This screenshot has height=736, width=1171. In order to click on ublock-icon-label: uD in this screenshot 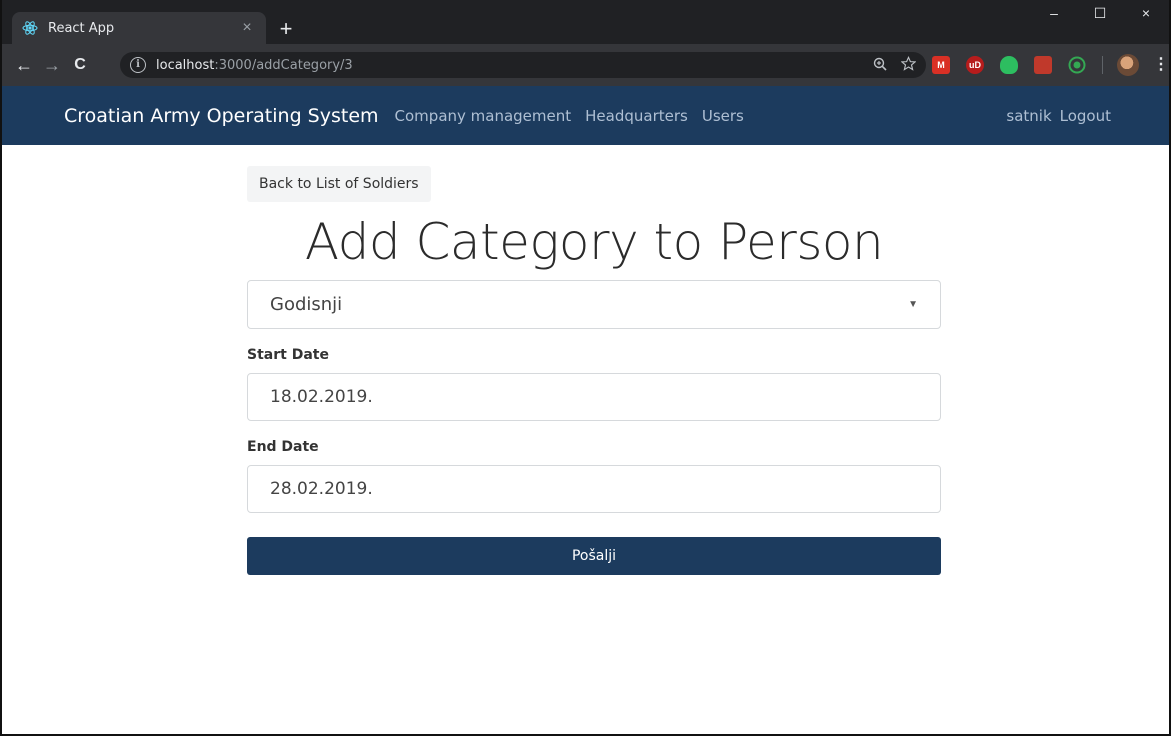, I will do `click(975, 65)`.